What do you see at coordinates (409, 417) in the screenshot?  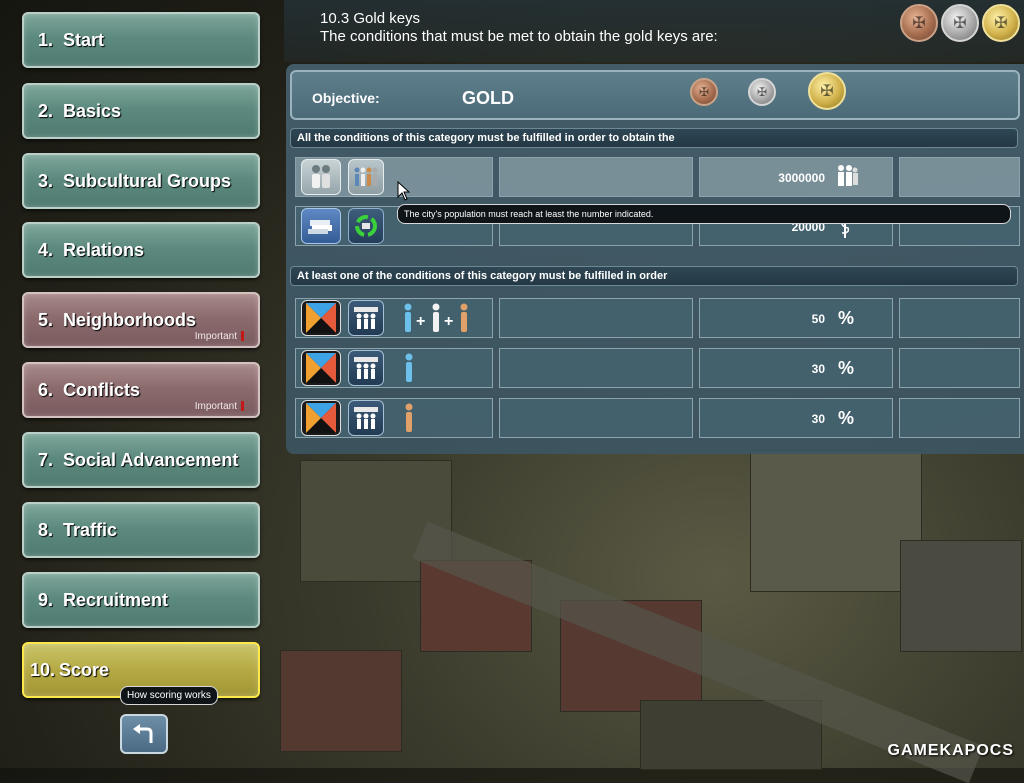 I see `orange-group-icon` at bounding box center [409, 417].